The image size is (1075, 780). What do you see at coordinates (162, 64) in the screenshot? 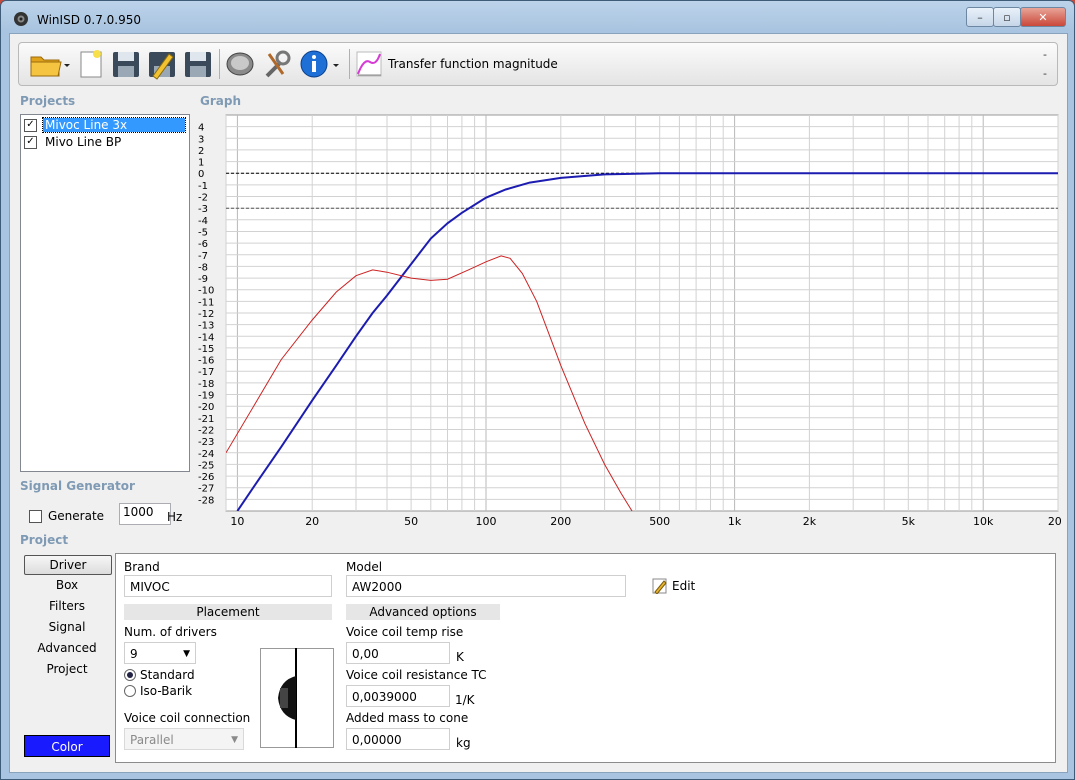
I see `save-as-button` at bounding box center [162, 64].